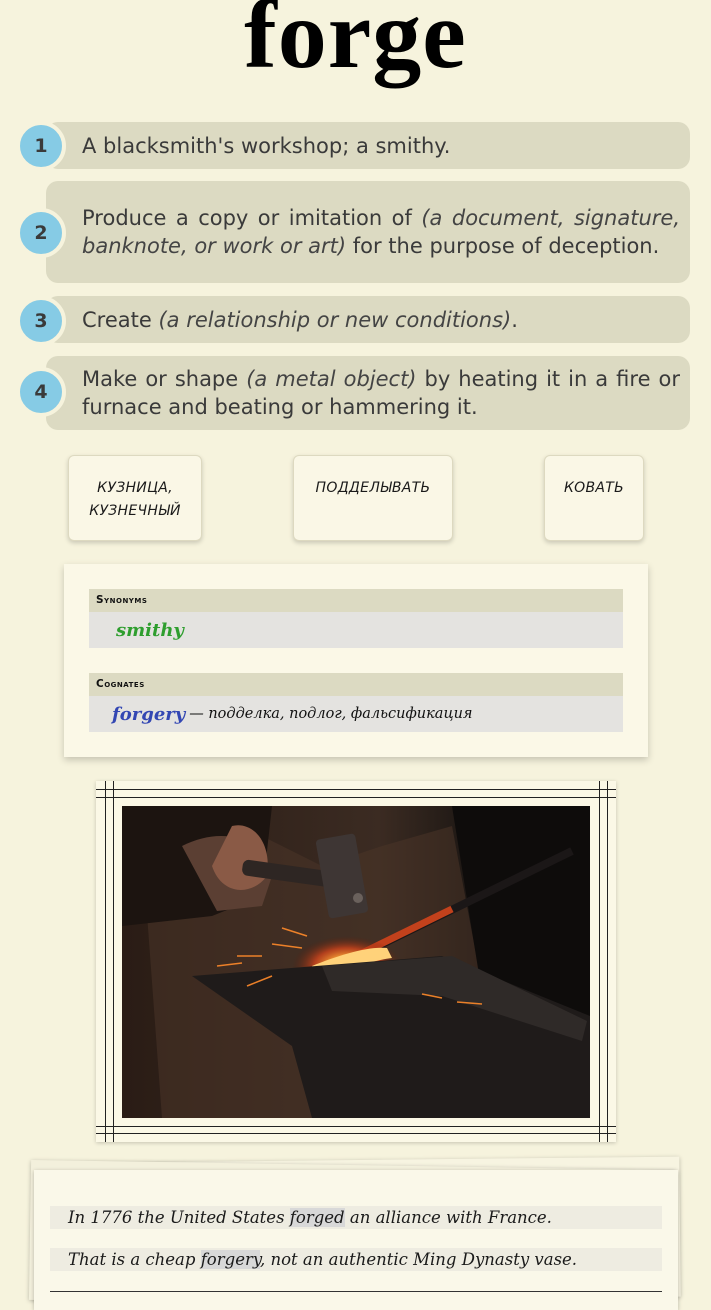 Image resolution: width=711 pixels, height=1310 pixels. I want to click on example-2-highlight: forgery, so click(230, 1259).